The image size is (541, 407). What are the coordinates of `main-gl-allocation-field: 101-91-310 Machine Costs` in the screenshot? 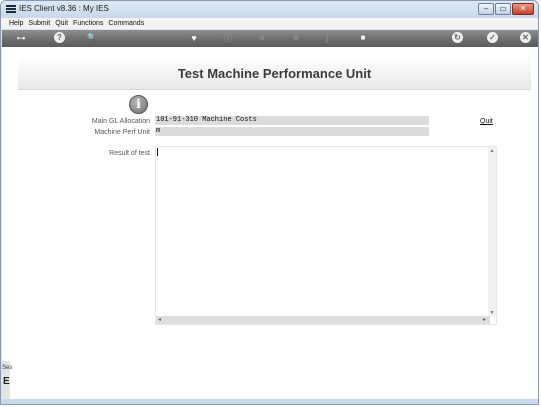 It's located at (292, 120).